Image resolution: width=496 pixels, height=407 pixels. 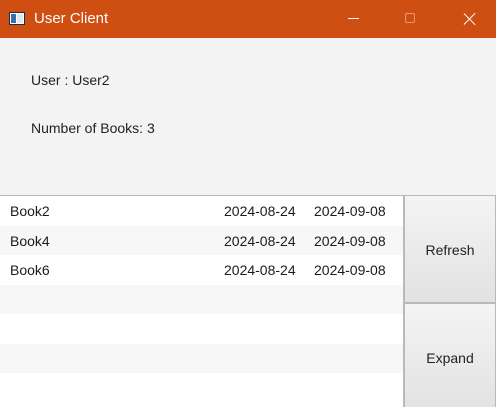 I want to click on window-title: User Client, so click(x=71, y=18).